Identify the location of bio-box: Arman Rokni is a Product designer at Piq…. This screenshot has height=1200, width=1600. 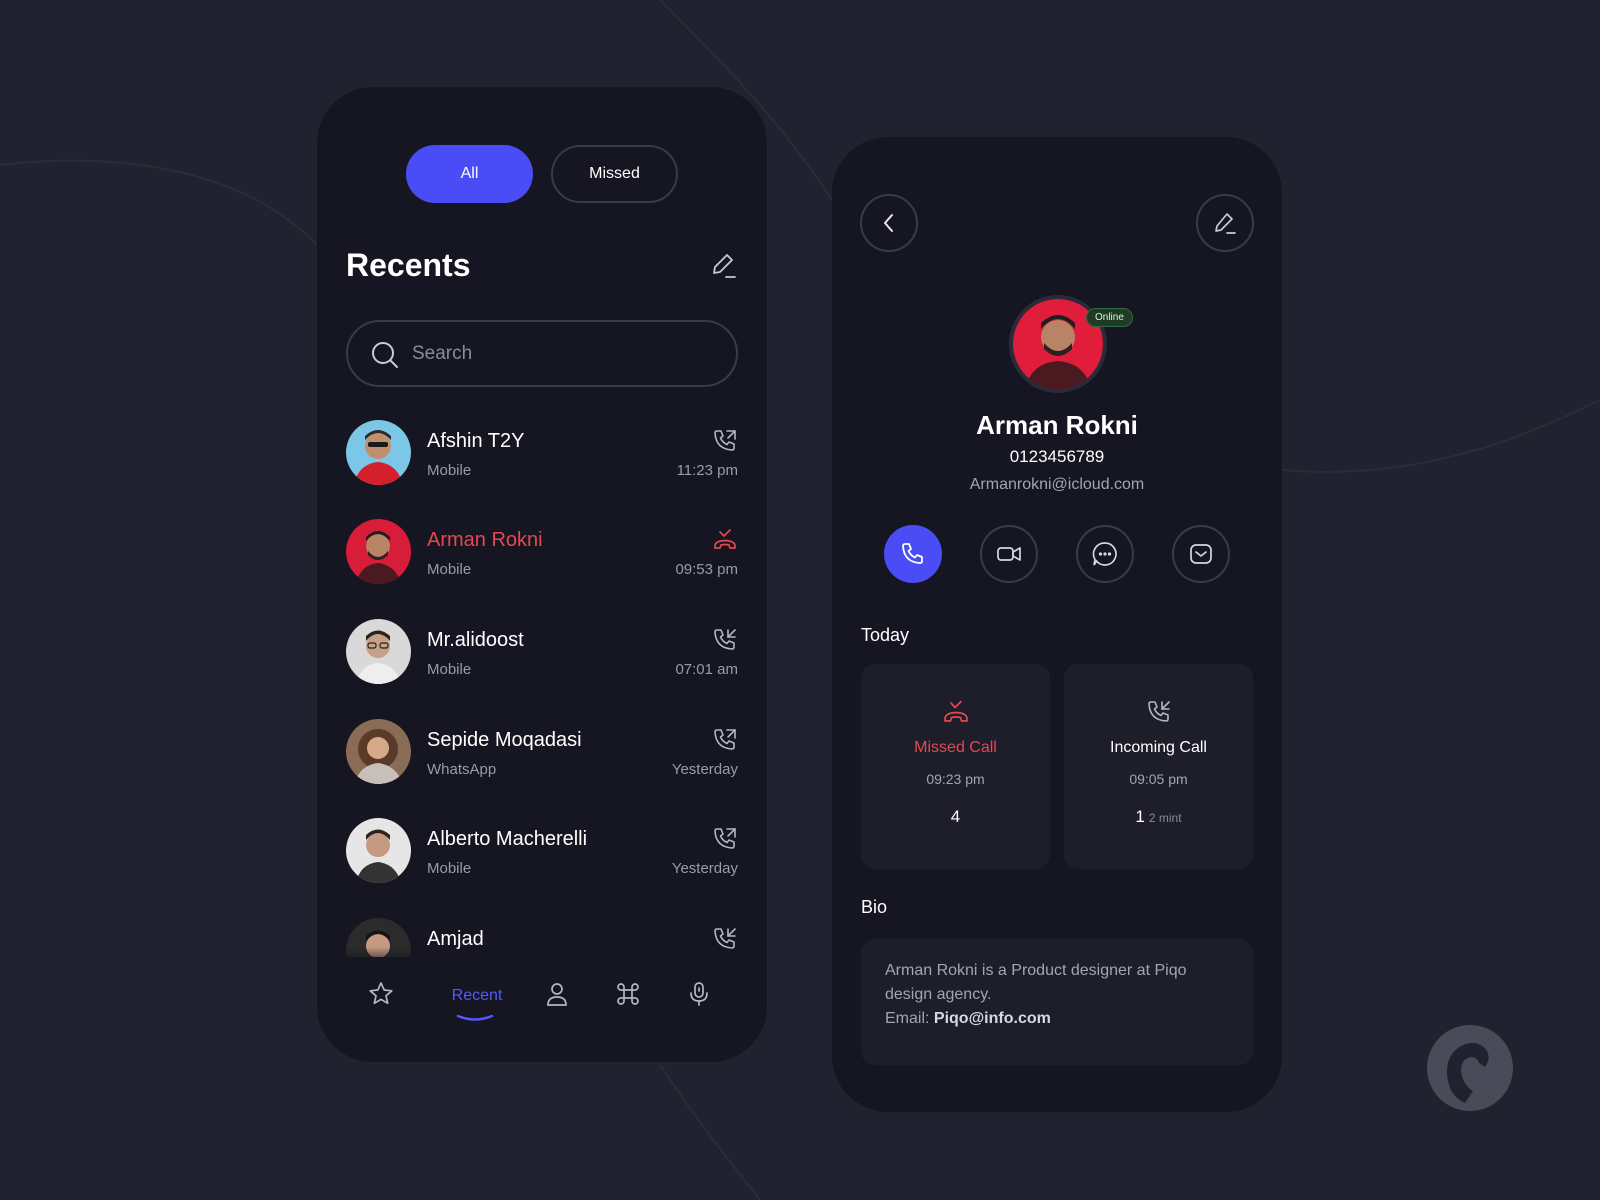
(1057, 1002).